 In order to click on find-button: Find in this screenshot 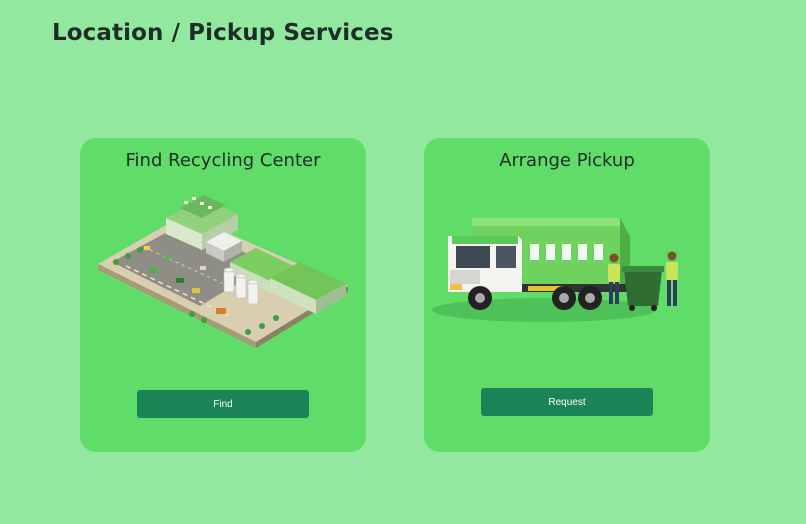, I will do `click(223, 404)`.